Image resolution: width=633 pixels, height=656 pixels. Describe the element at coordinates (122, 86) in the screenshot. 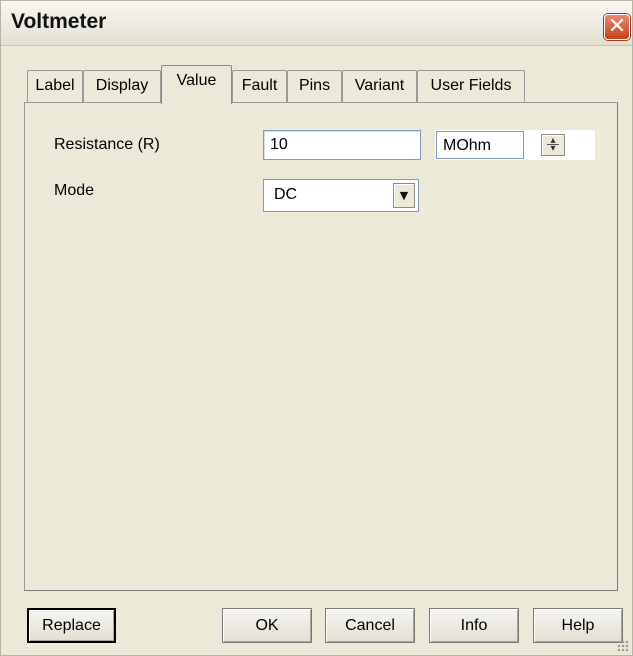

I see `tab-display: Display` at that location.